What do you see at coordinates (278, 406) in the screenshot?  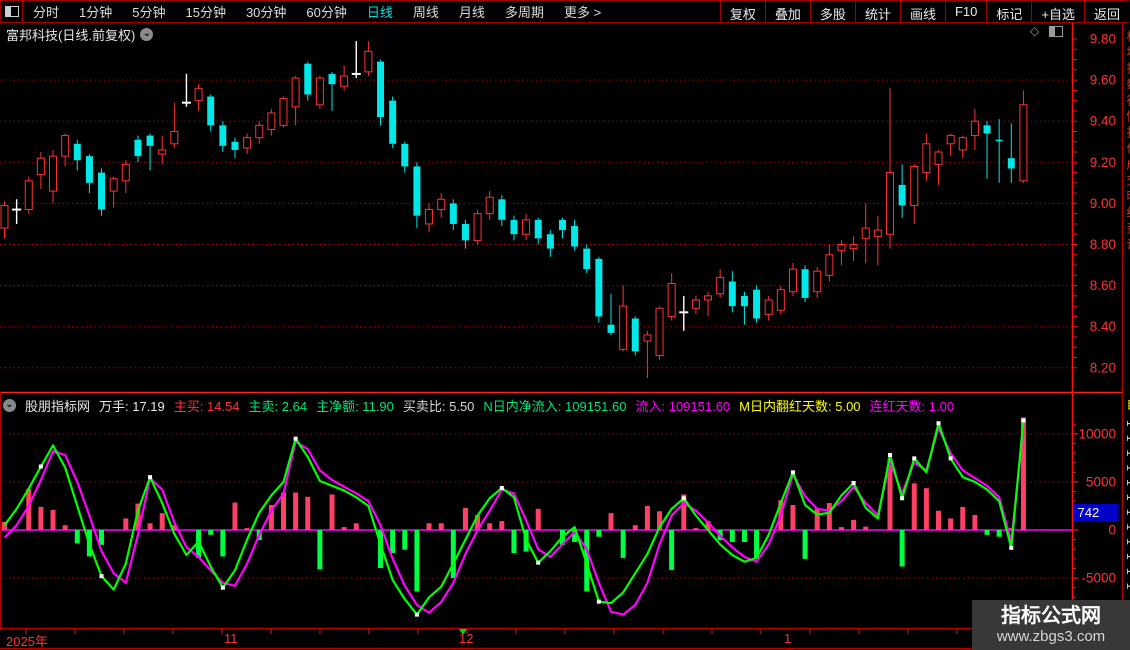 I see `indicator-field: 主卖: 2.64` at bounding box center [278, 406].